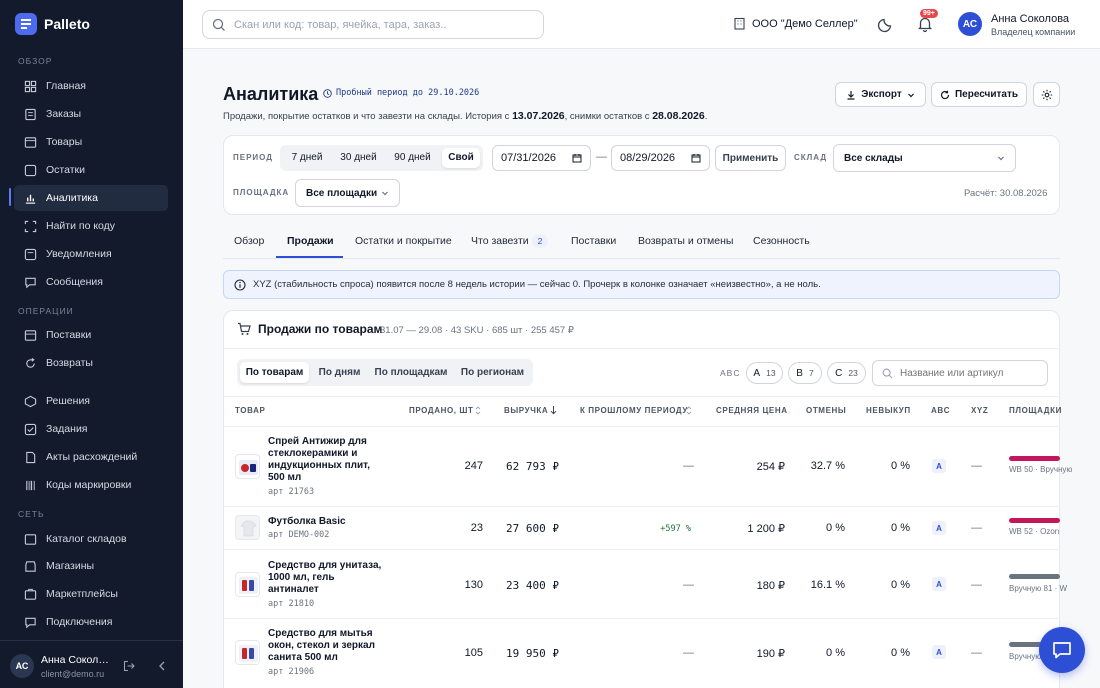  I want to click on product-search-input, so click(970, 373).